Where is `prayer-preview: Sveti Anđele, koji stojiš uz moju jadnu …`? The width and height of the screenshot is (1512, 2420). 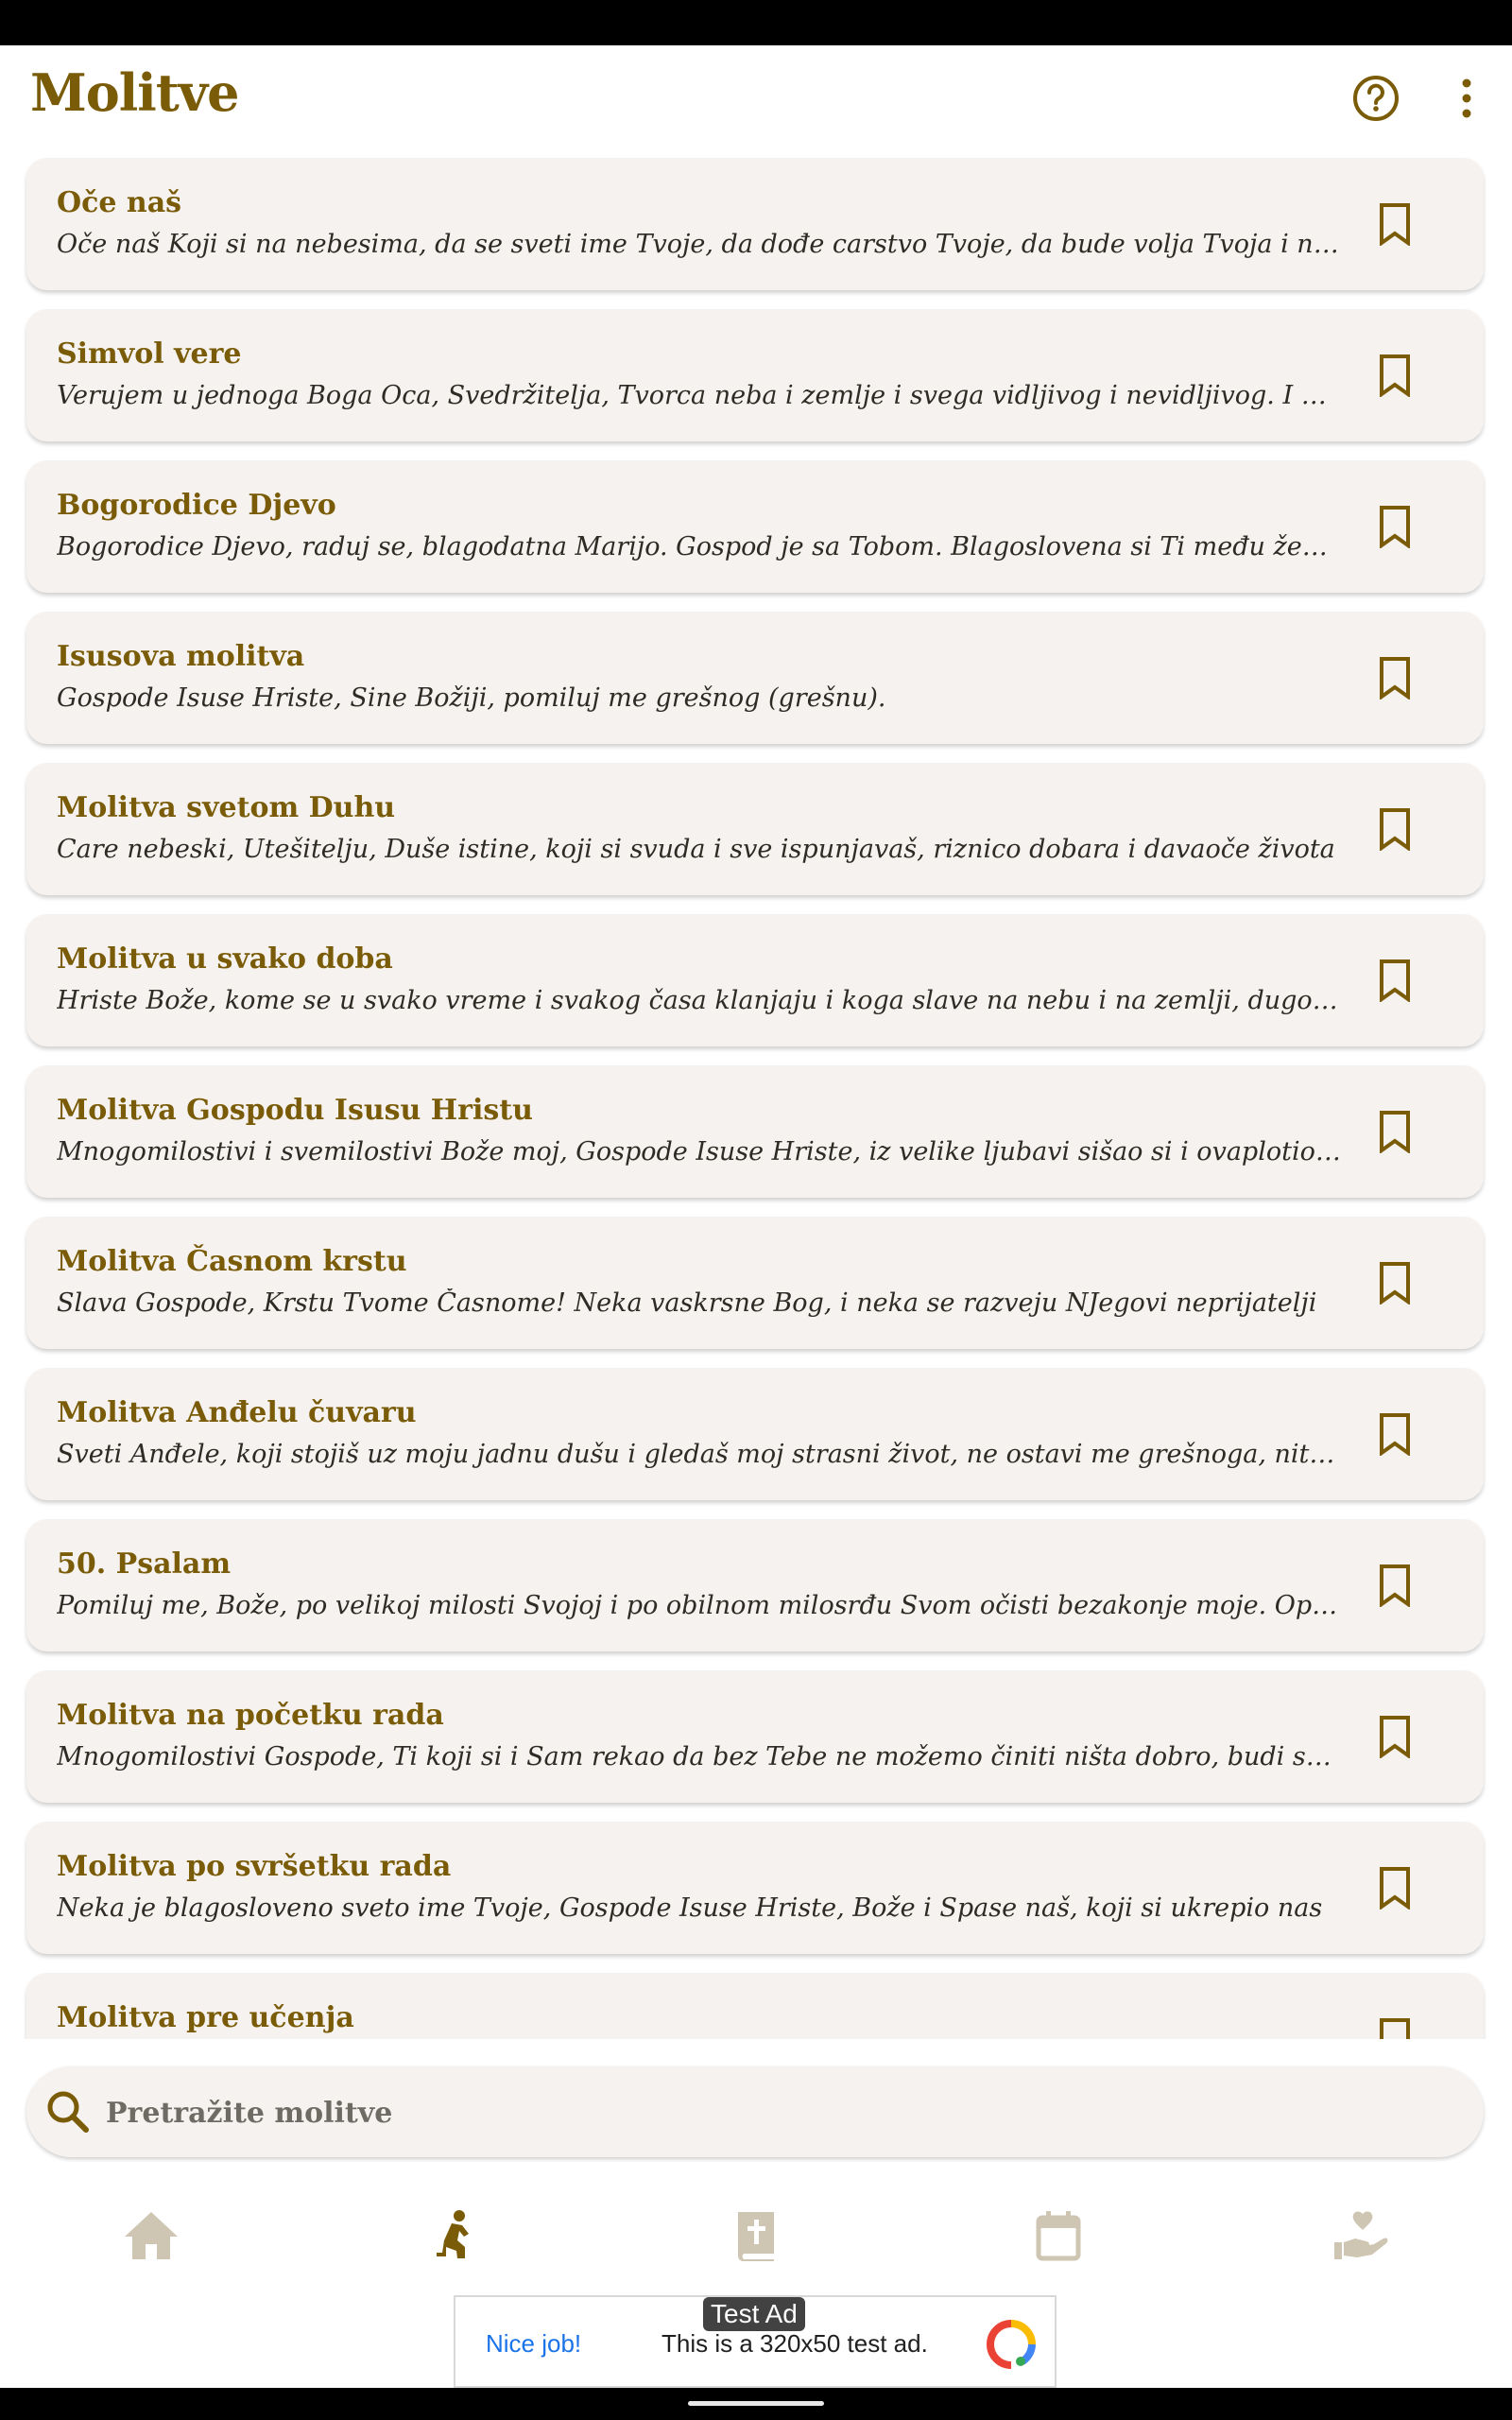
prayer-preview: Sveti Anđele, koji stojiš uz moju jadnu … is located at coordinates (699, 1454).